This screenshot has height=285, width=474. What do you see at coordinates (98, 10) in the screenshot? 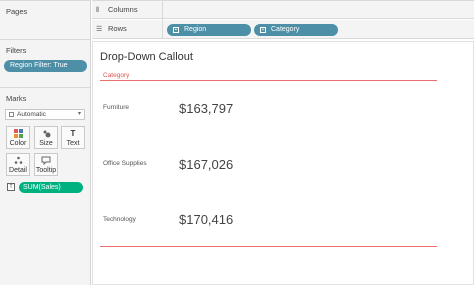
I see `columns-icon: ⦀` at bounding box center [98, 10].